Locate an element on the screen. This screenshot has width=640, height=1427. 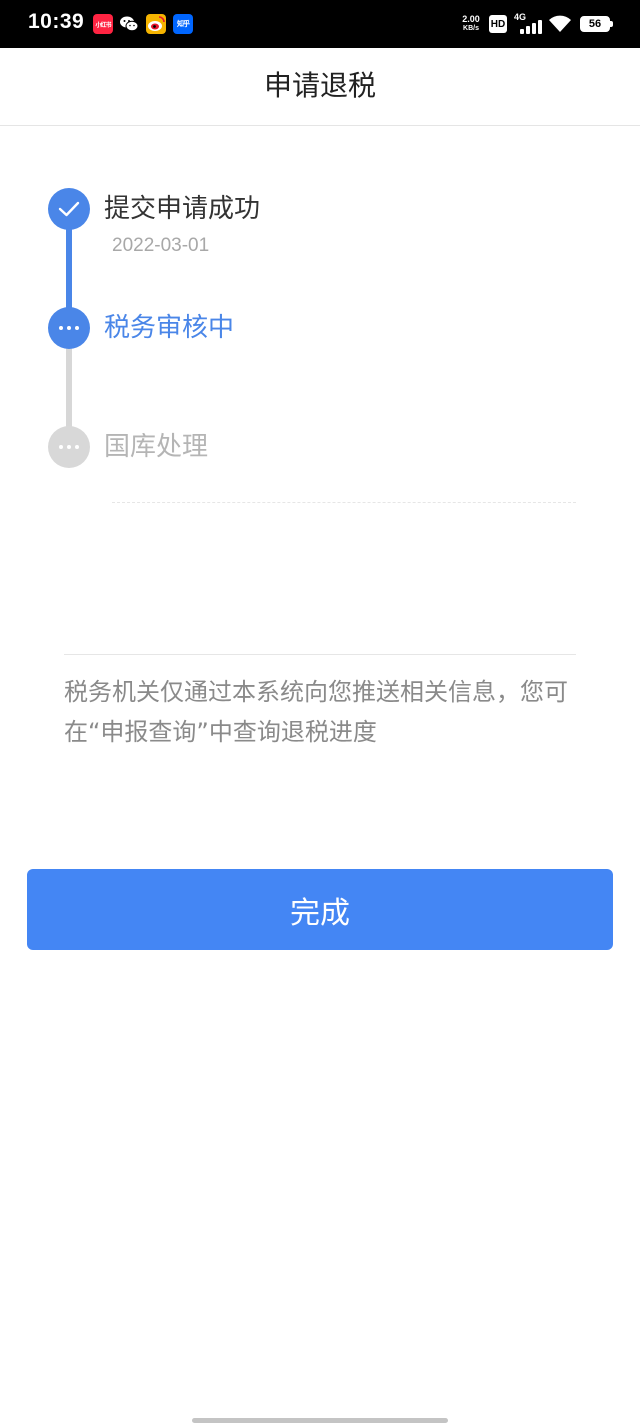
battery-level: 56 is located at coordinates (595, 24).